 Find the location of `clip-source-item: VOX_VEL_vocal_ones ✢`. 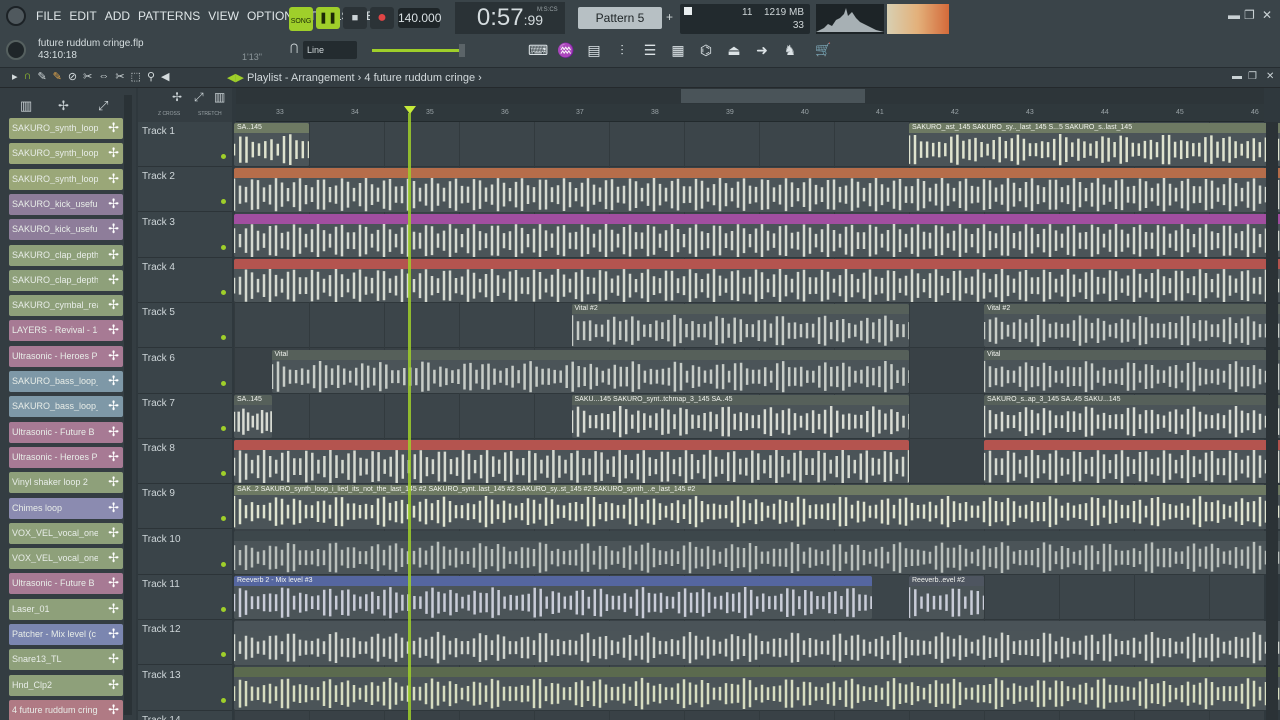

clip-source-item: VOX_VEL_vocal_ones ✢ is located at coordinates (66, 559).